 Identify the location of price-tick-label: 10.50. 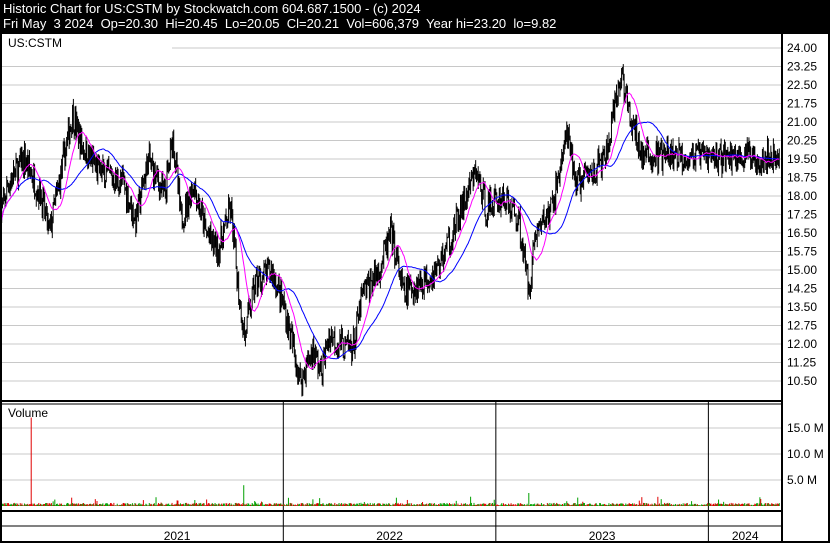
(802, 381).